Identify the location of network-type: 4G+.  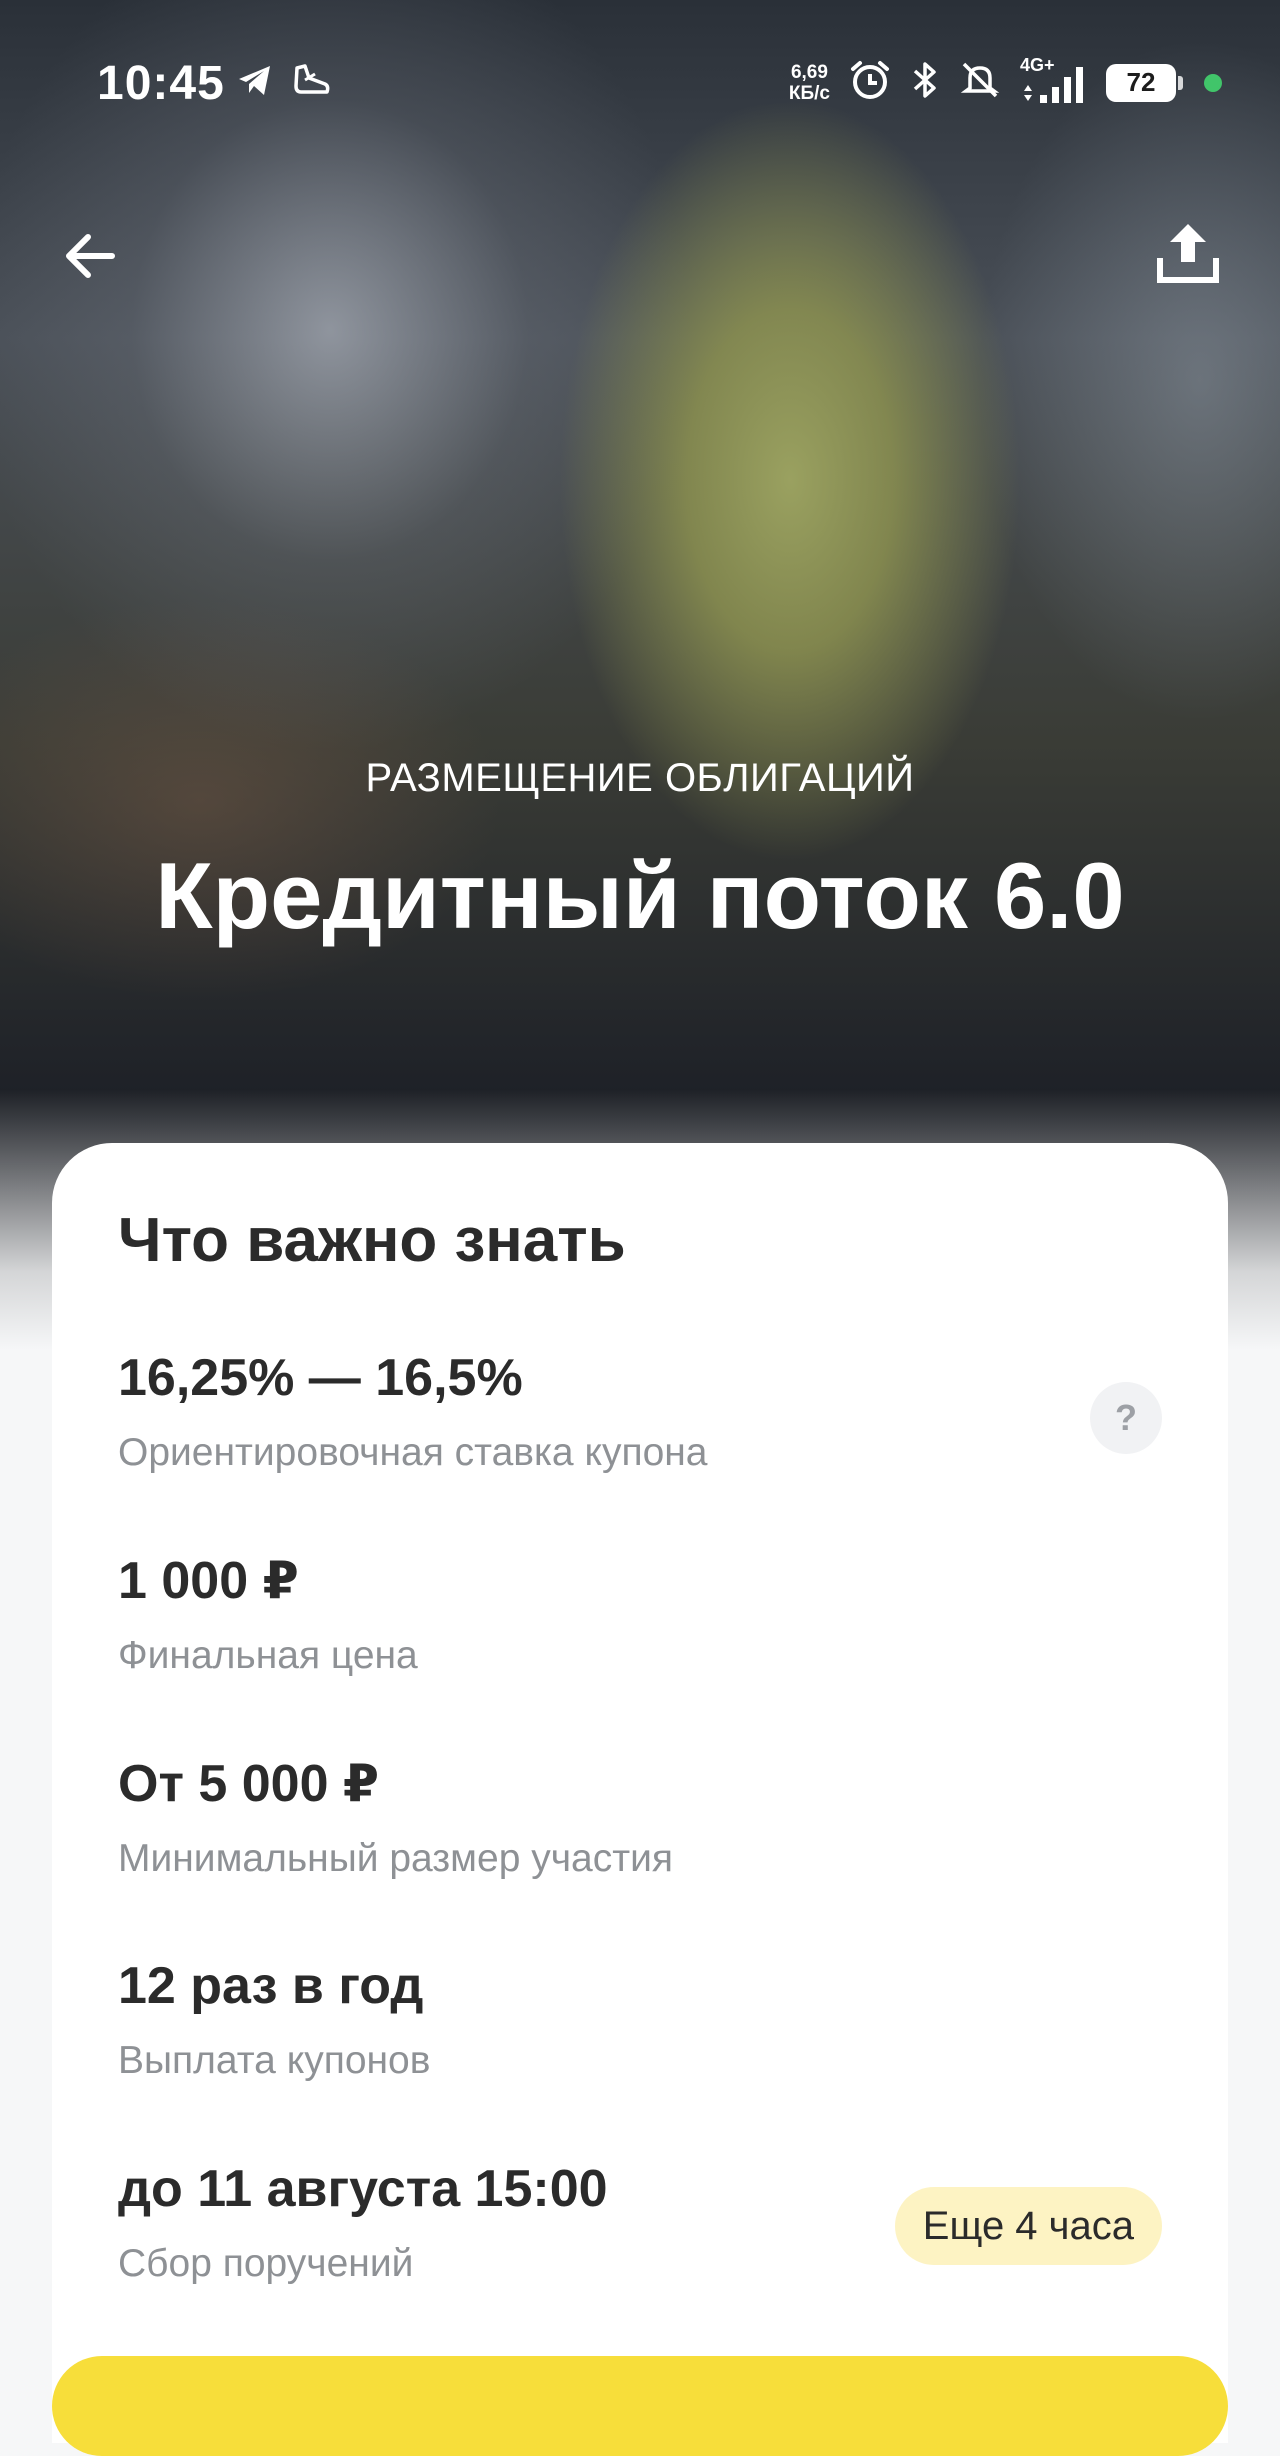
(1037, 64).